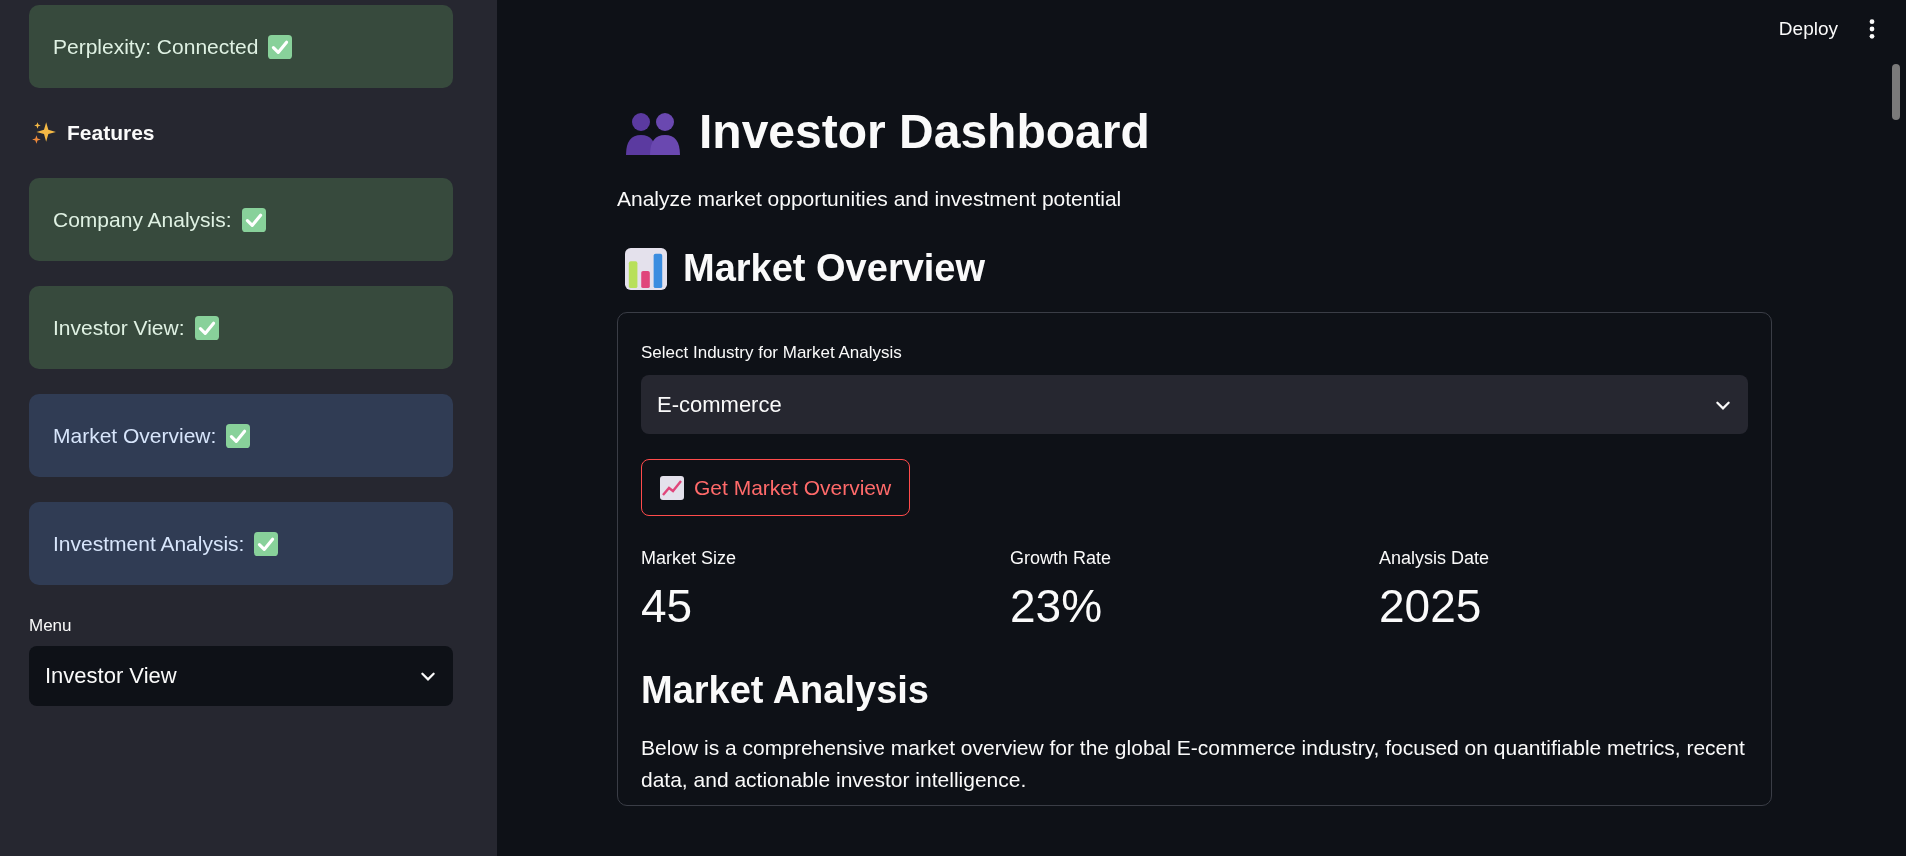 The image size is (1906, 856). I want to click on metric-label: Analysis Date, so click(1435, 558).